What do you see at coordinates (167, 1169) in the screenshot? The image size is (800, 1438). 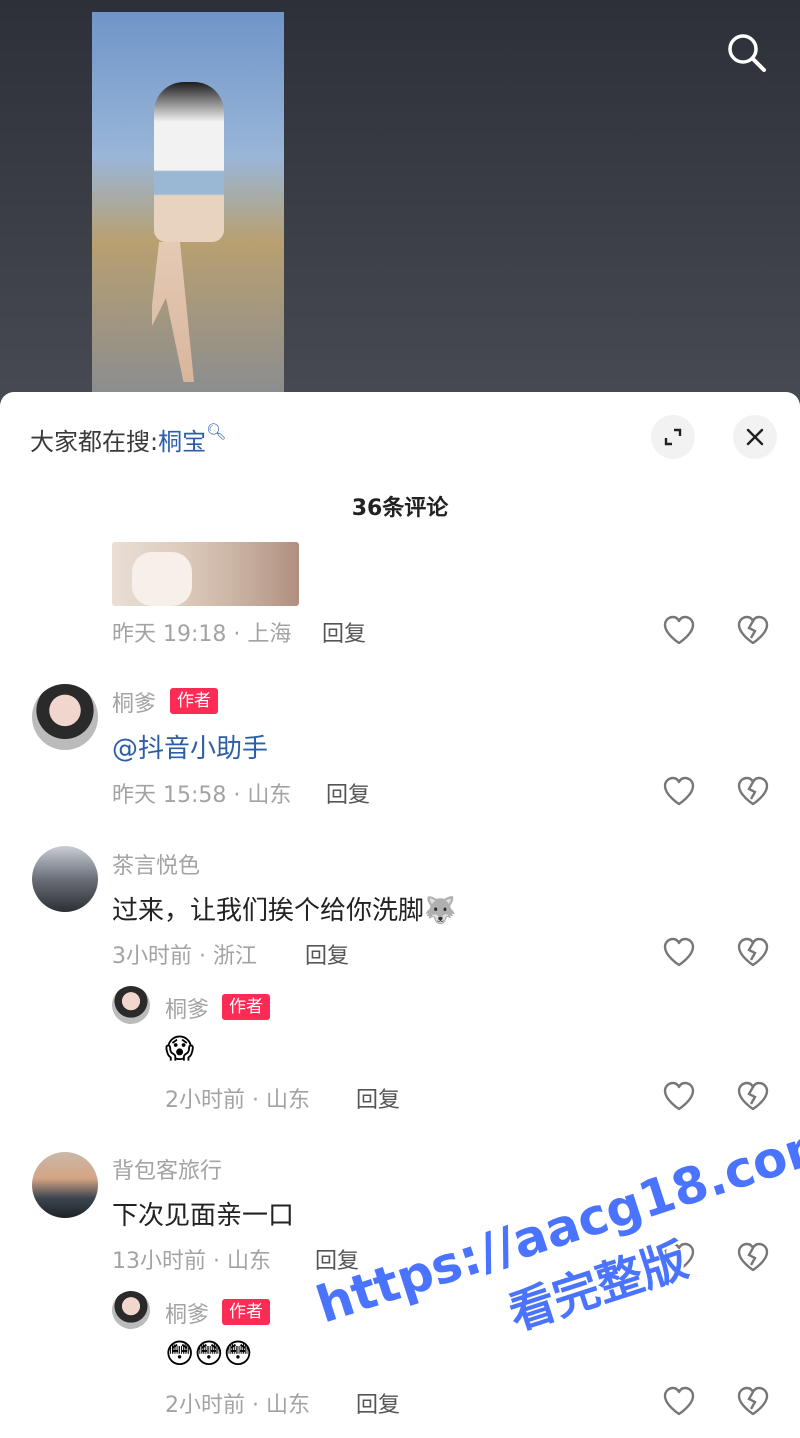 I see `comment-username: 背包客旅行` at bounding box center [167, 1169].